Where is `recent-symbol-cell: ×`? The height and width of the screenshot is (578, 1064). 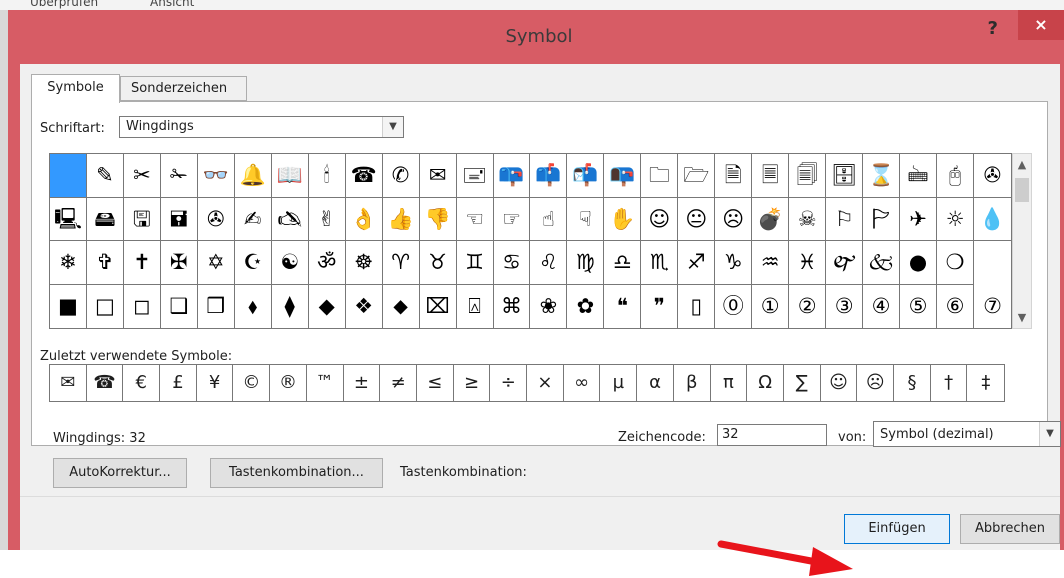
recent-symbol-cell: × is located at coordinates (545, 383).